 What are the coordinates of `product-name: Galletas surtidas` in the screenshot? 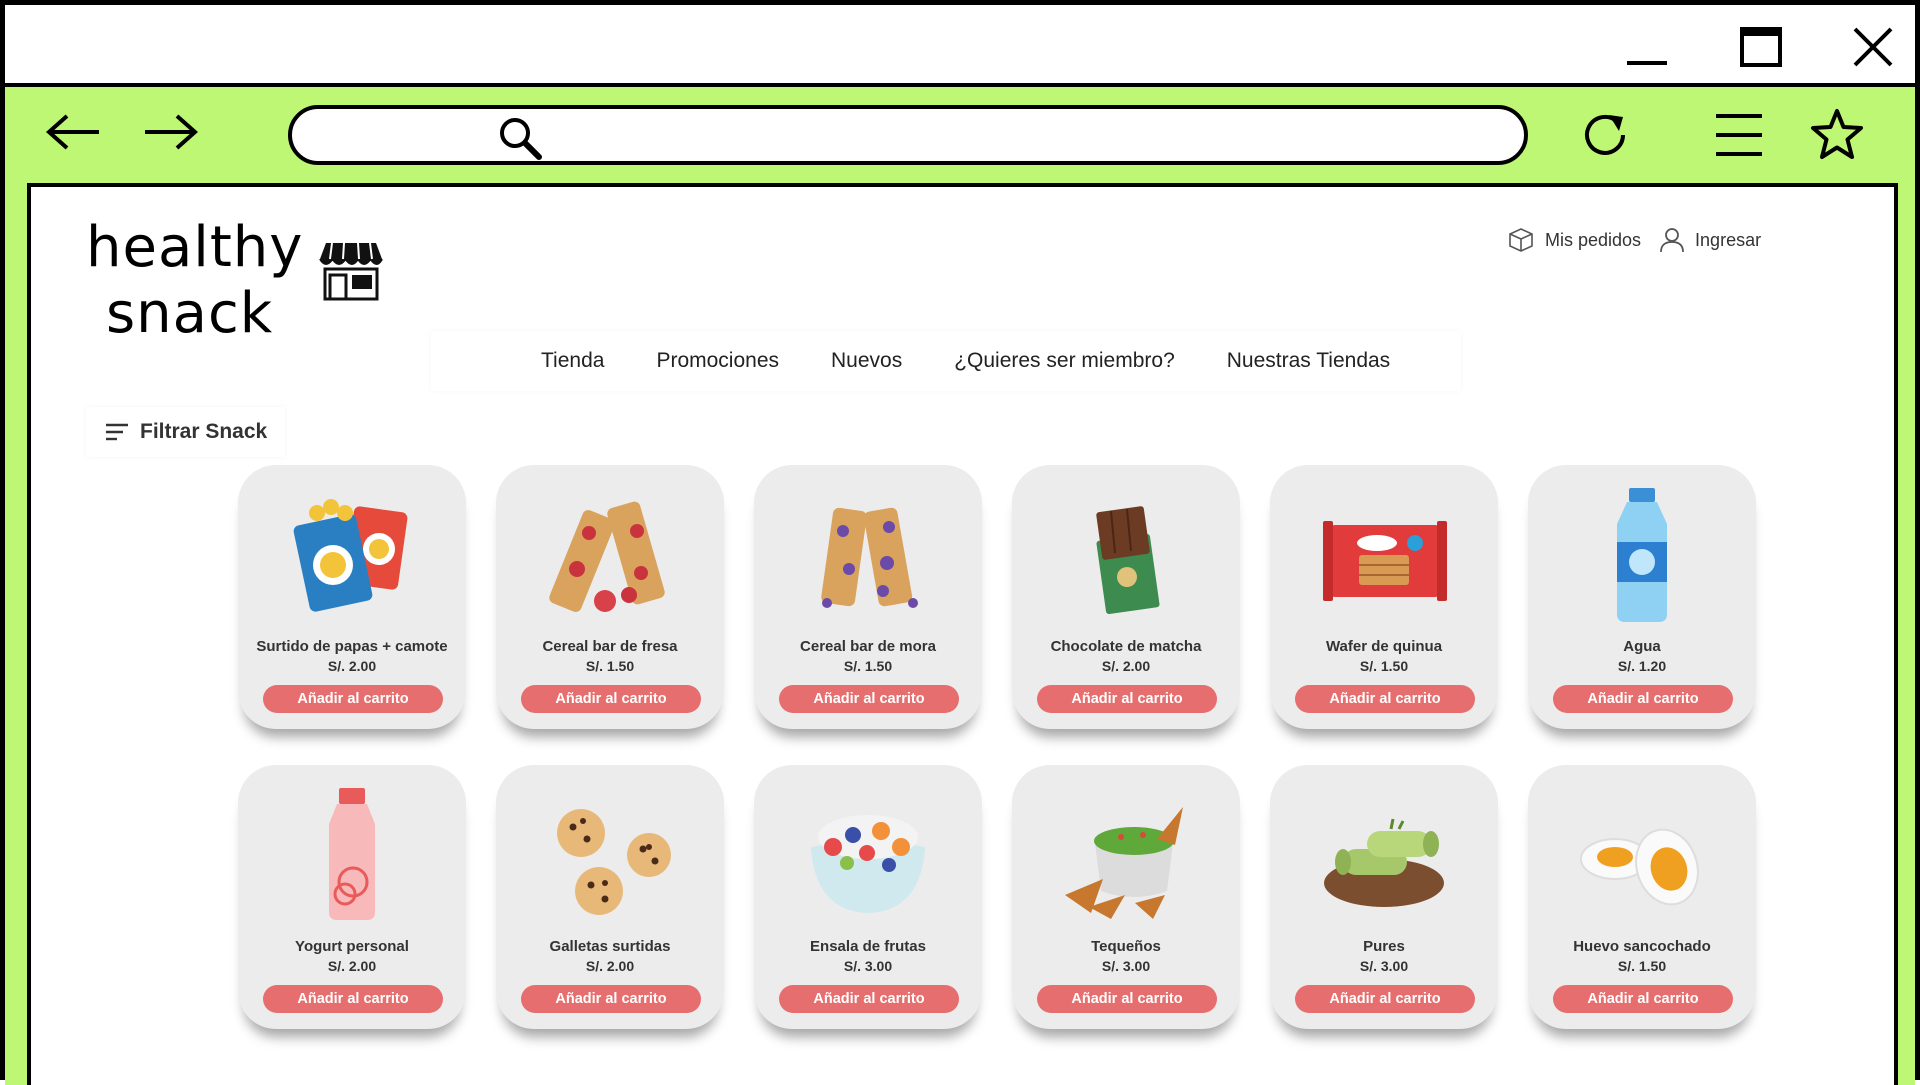 It's located at (610, 946).